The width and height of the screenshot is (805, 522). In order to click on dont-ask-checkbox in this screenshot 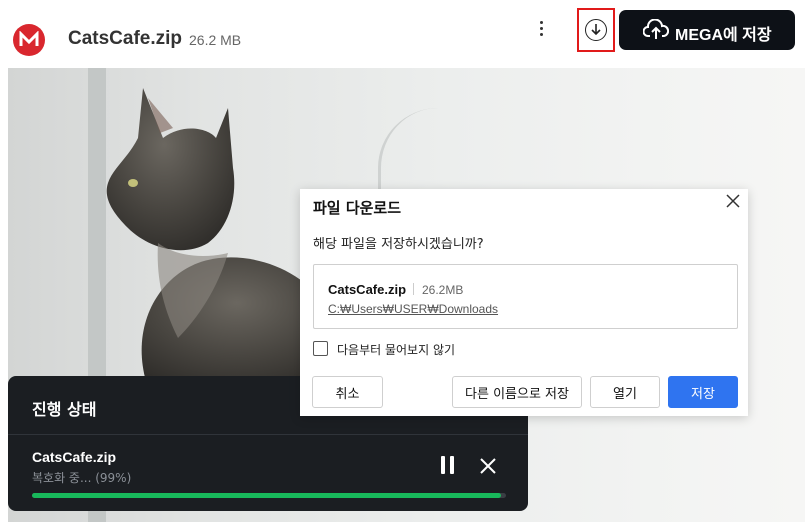, I will do `click(320, 348)`.